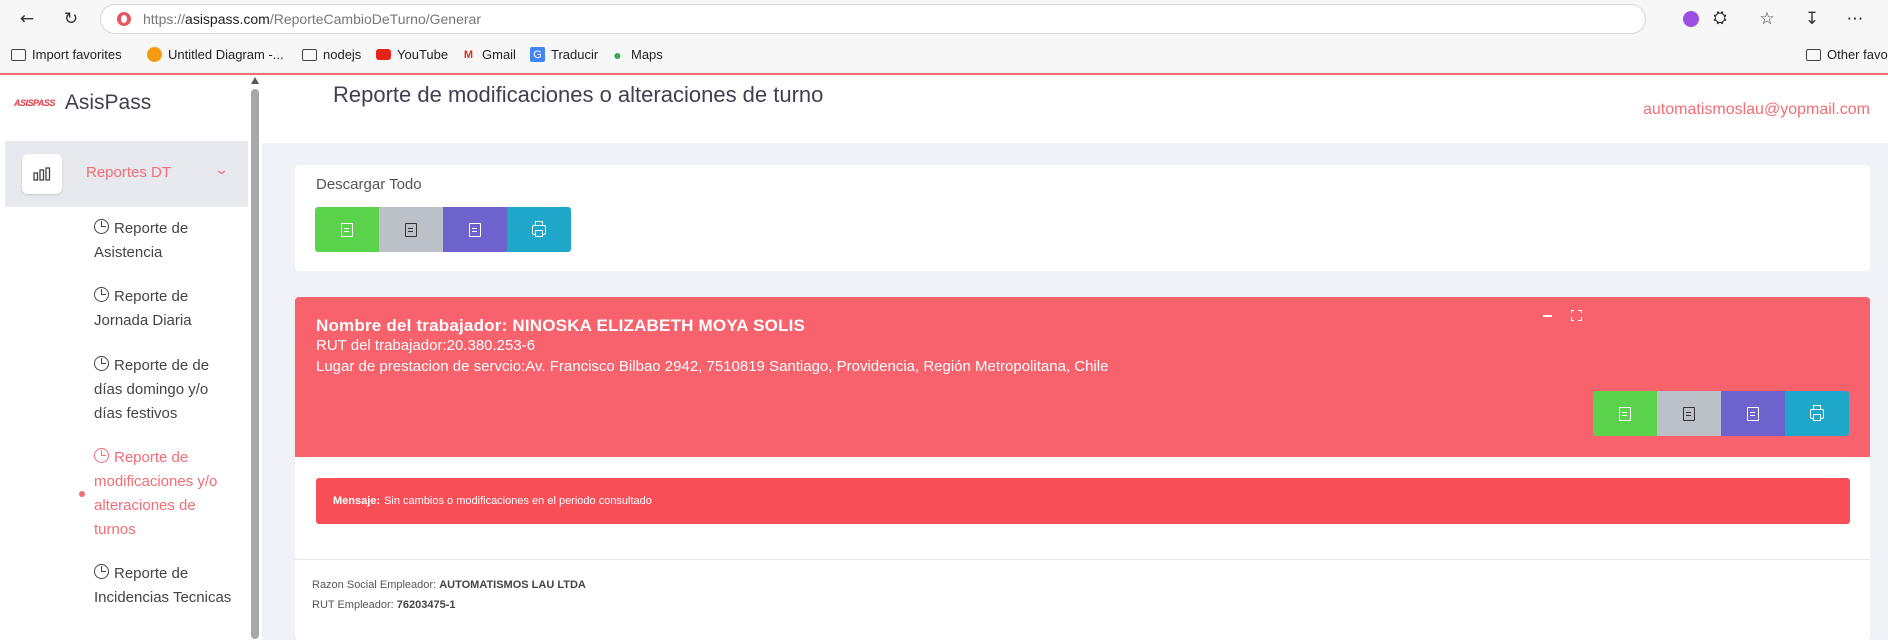  I want to click on user-email: automatismoslau@yopmail.com, so click(1756, 110).